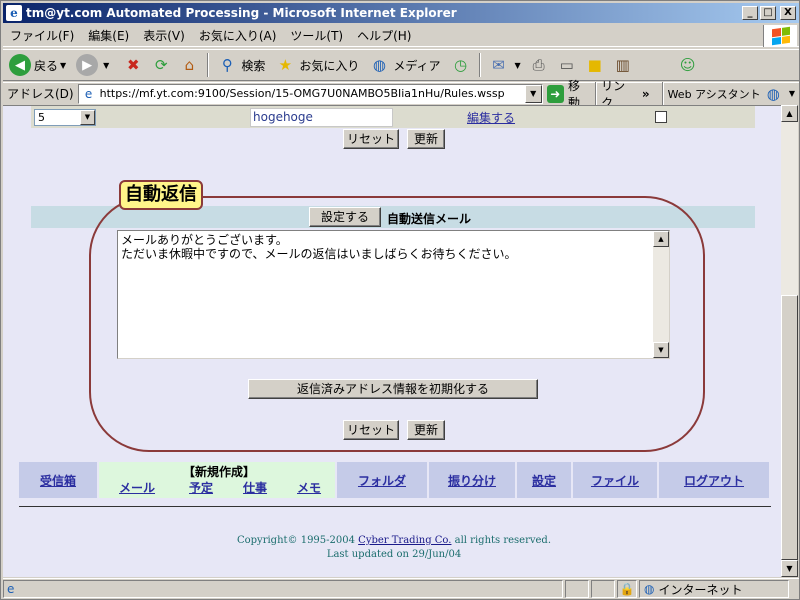 The image size is (800, 600). What do you see at coordinates (87, 117) in the screenshot?
I see `chevron-down-icon: ▼` at bounding box center [87, 117].